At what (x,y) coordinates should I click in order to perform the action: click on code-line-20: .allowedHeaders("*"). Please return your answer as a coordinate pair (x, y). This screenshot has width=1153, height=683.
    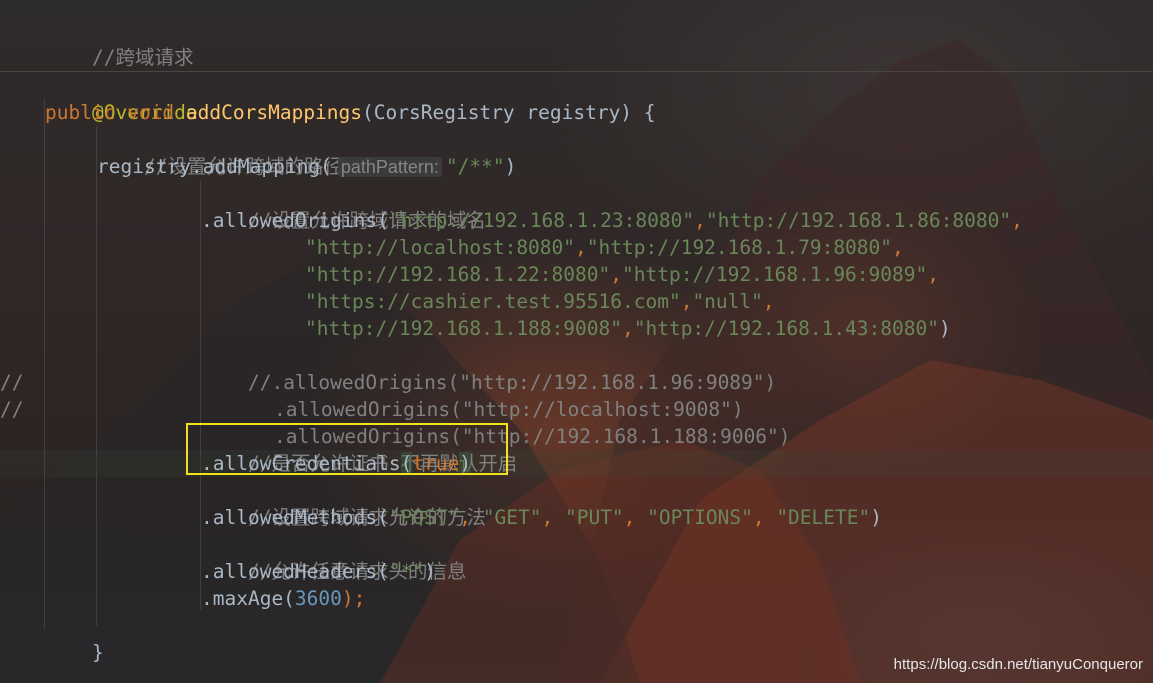
    Looking at the image, I should click on (318, 571).